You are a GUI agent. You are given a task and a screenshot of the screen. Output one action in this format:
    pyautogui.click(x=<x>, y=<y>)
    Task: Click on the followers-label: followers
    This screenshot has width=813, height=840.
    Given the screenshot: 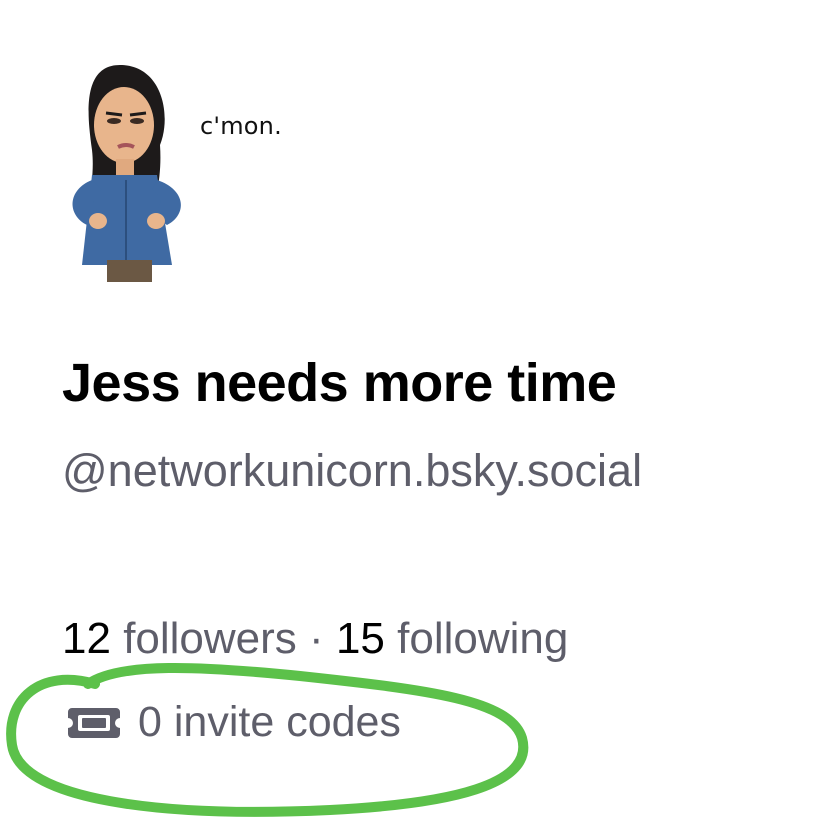 What is the action you would take?
    pyautogui.click(x=210, y=638)
    